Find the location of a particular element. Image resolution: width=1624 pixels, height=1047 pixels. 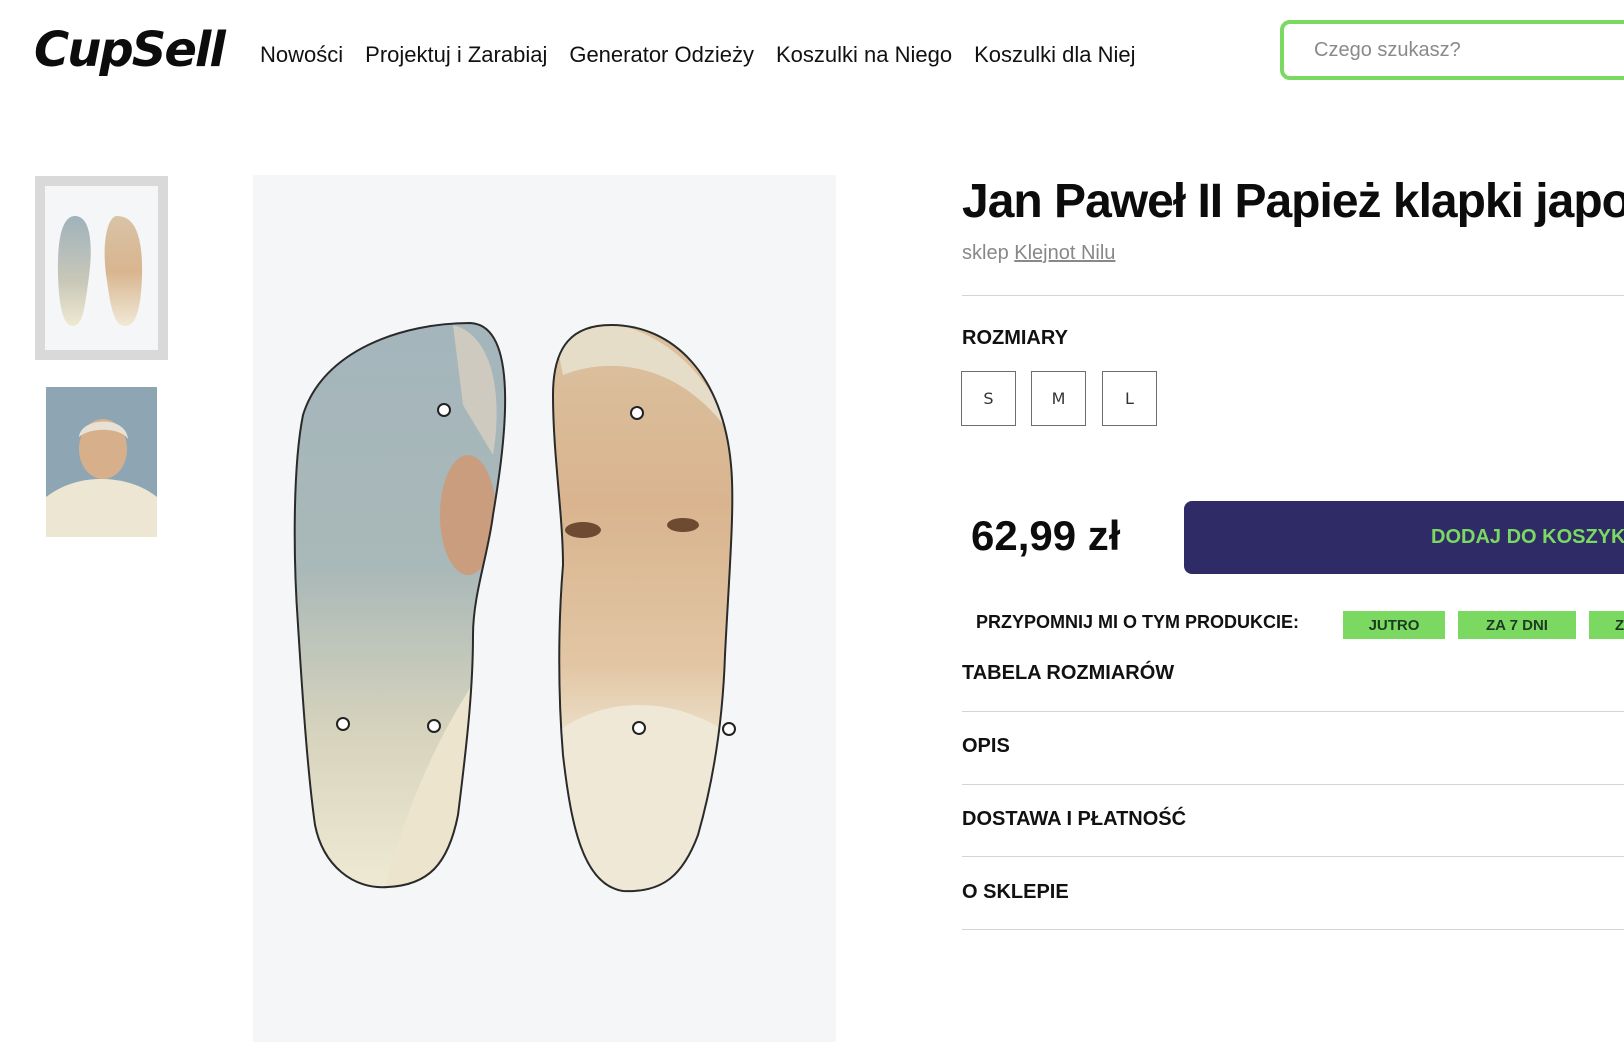

product-price: 62,99 zł is located at coordinates (1046, 535).